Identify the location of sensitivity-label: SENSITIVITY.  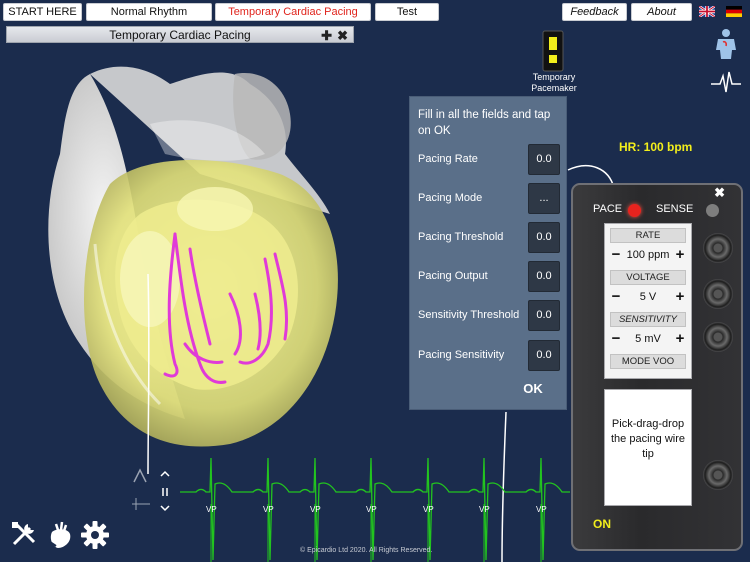
(648, 319).